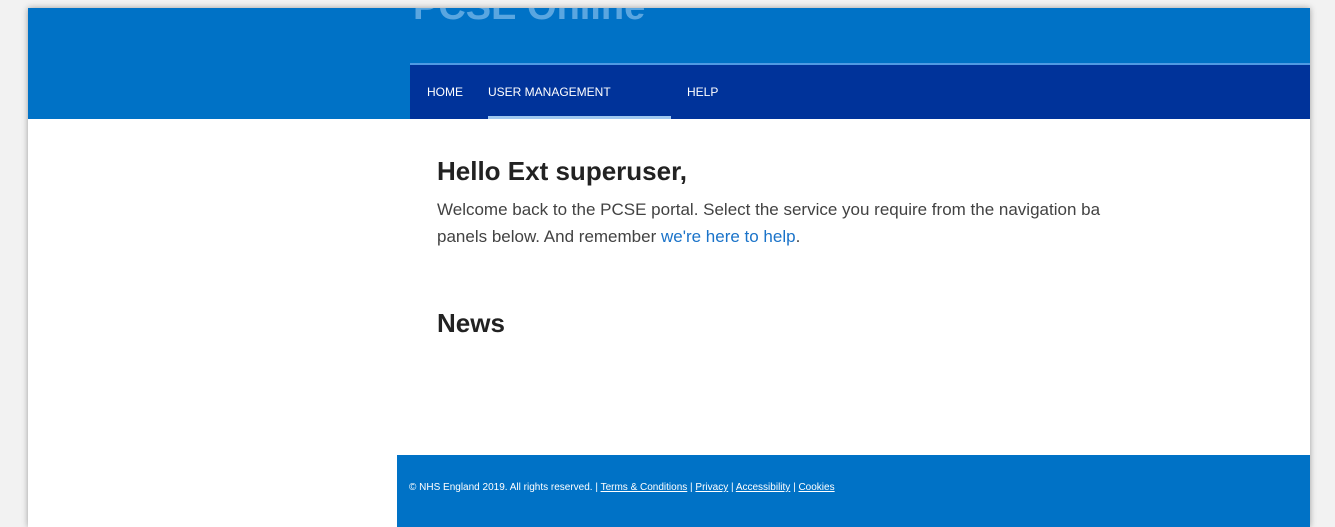 This screenshot has width=1335, height=527. Describe the element at coordinates (860, 91) in the screenshot. I see `main-navigation: HOME USER MANAGEMENT HELP` at that location.